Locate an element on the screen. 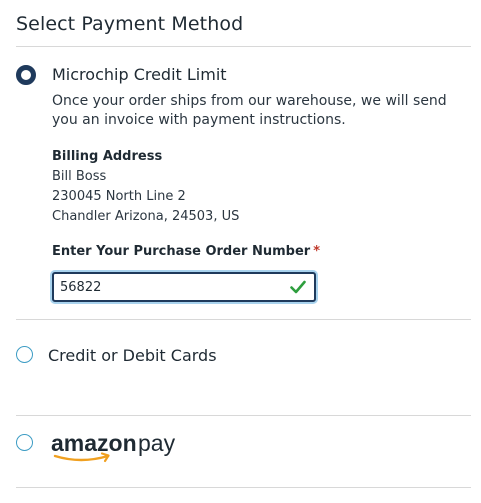  po-number-field is located at coordinates (184, 287).